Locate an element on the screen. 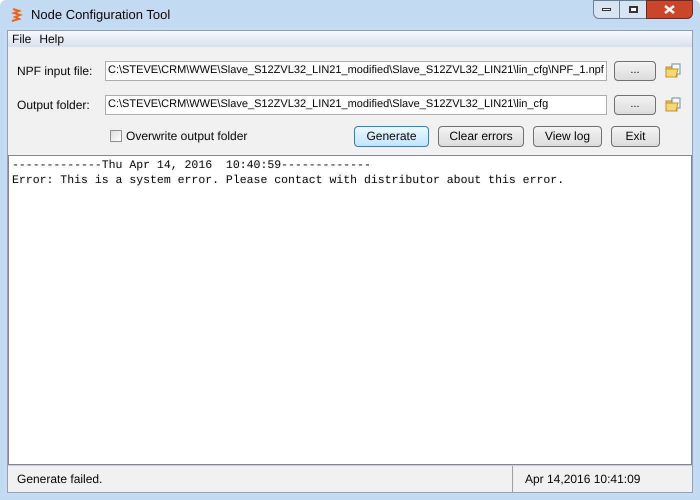  path-field: C:\STEVE\CRM\WWE\Slave_S12ZVL32_LIN21_modified\Slave_S12ZVL32_LIN21\lin_cfg is located at coordinates (356, 104).